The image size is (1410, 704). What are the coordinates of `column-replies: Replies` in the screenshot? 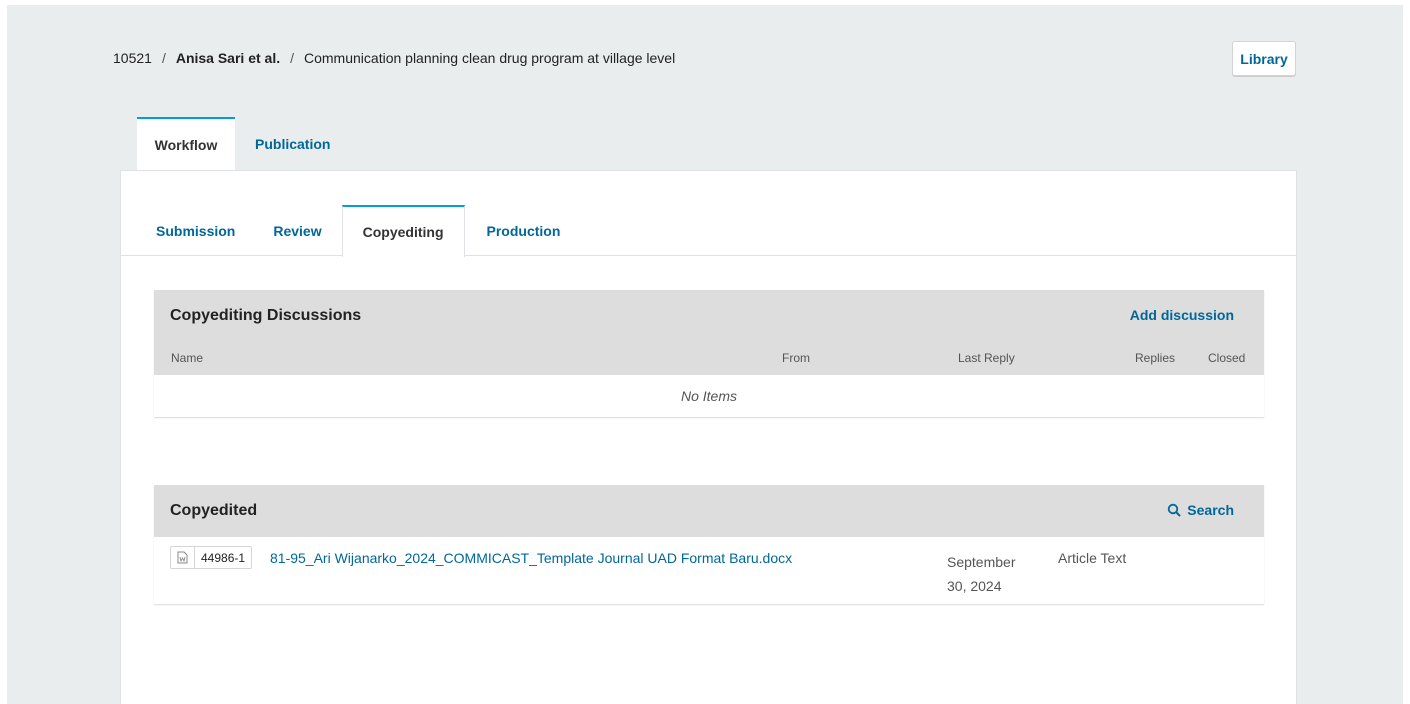 It's located at (1155, 358).